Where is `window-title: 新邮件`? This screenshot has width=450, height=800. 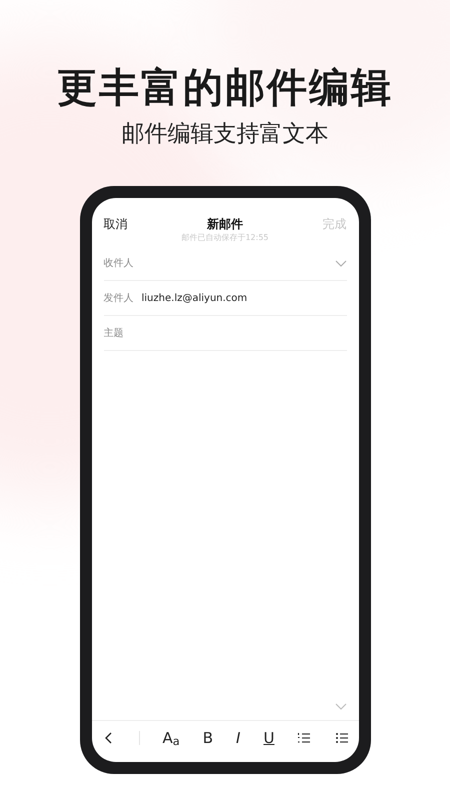
window-title: 新邮件 is located at coordinates (225, 224).